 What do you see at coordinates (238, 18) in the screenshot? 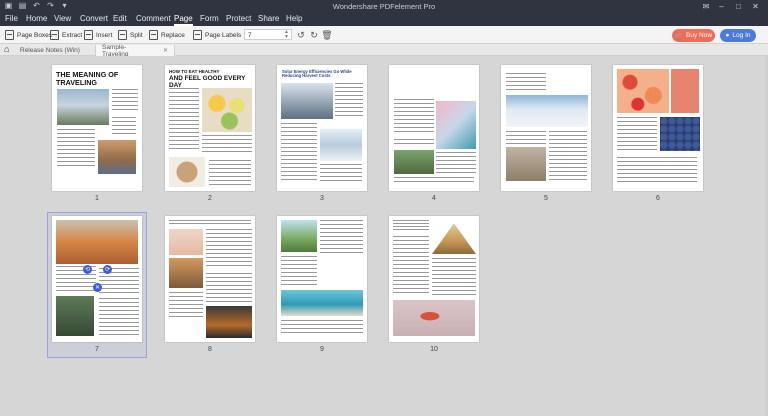
I see `menu-protect: Protect` at bounding box center [238, 18].